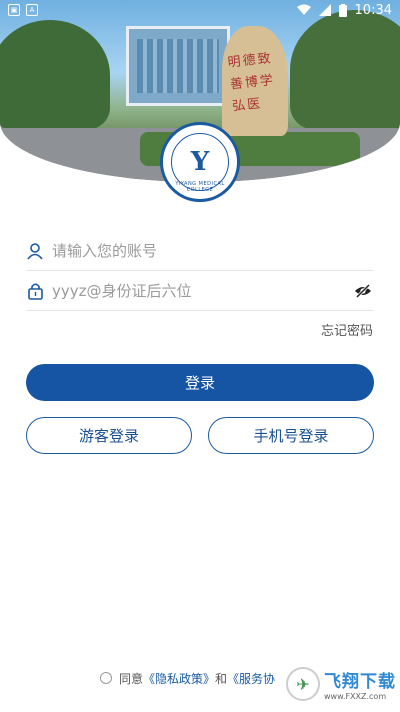 The height and width of the screenshot is (712, 400). What do you see at coordinates (221, 678) in the screenshot?
I see `agreement-conjunction: 和` at bounding box center [221, 678].